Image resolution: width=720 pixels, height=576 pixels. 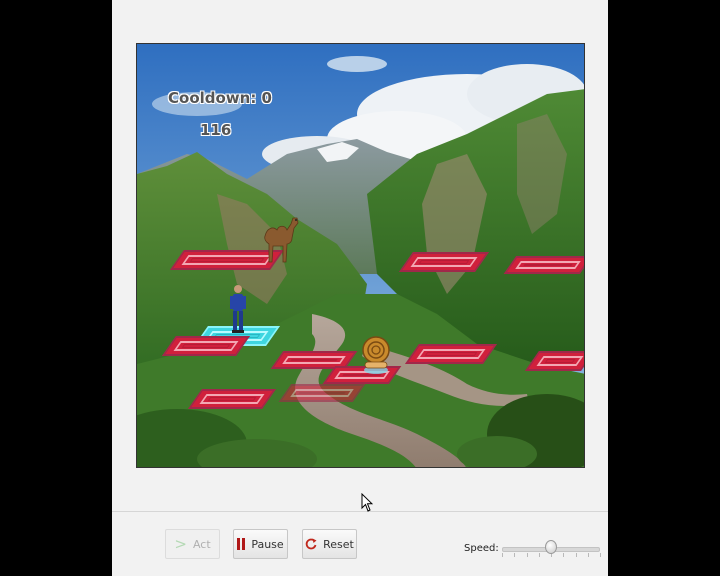 I want to click on speed-label: Speed:, so click(x=481, y=548).